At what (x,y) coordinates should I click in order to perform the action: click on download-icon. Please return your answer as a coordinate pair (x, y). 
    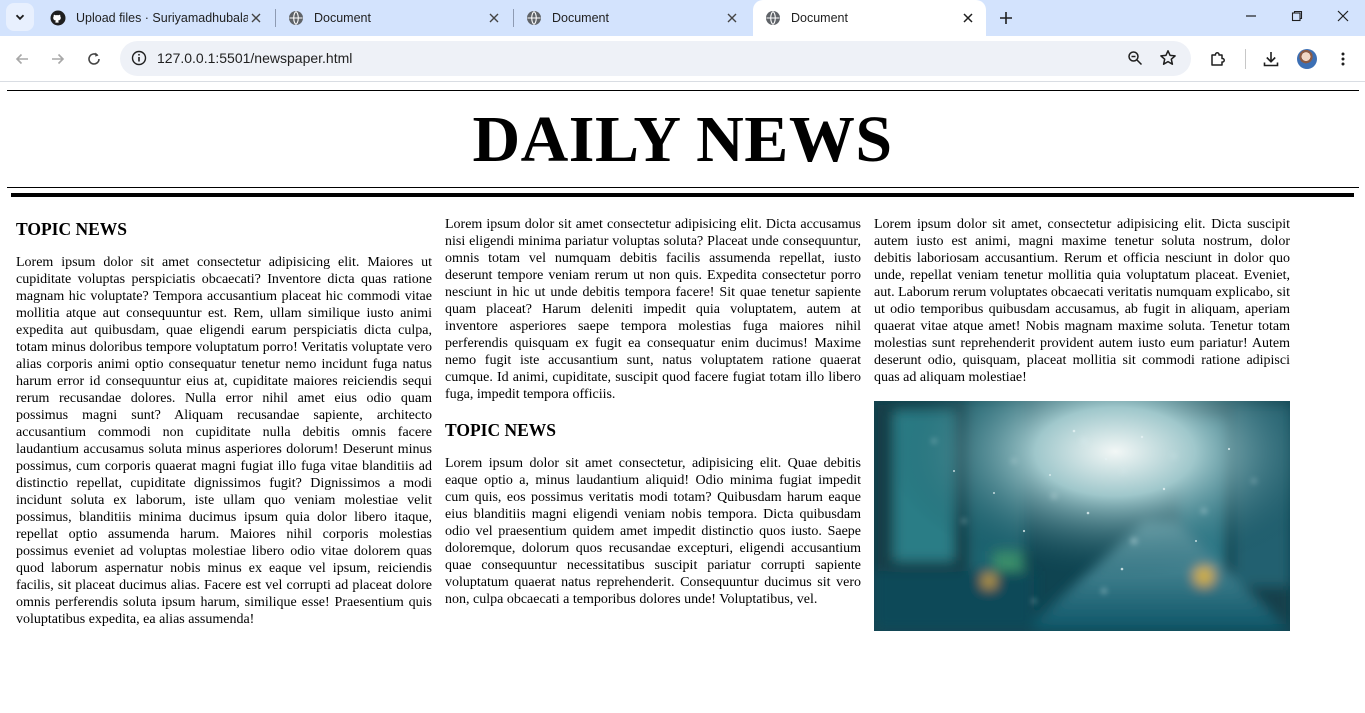
    Looking at the image, I should click on (1271, 59).